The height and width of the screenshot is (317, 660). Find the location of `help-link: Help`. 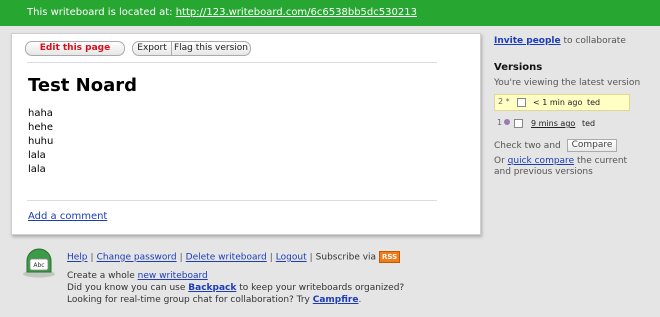

help-link: Help is located at coordinates (77, 258).